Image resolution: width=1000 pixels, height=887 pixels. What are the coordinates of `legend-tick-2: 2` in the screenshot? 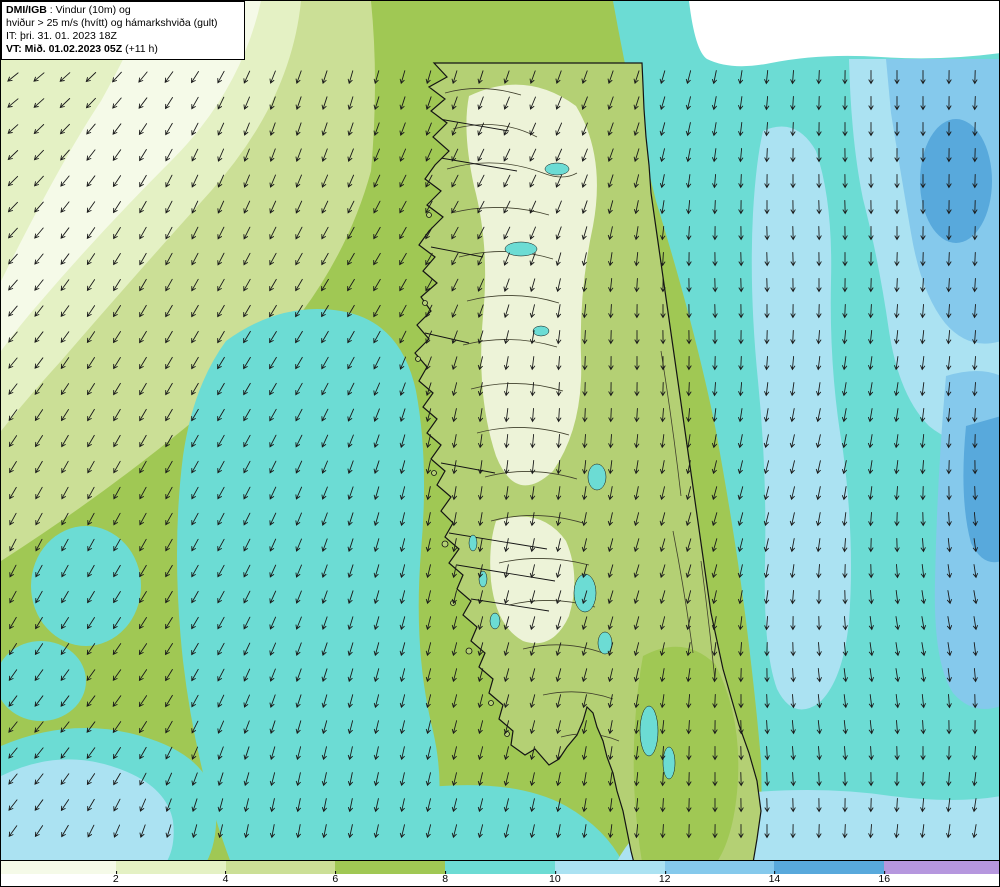 It's located at (115, 878).